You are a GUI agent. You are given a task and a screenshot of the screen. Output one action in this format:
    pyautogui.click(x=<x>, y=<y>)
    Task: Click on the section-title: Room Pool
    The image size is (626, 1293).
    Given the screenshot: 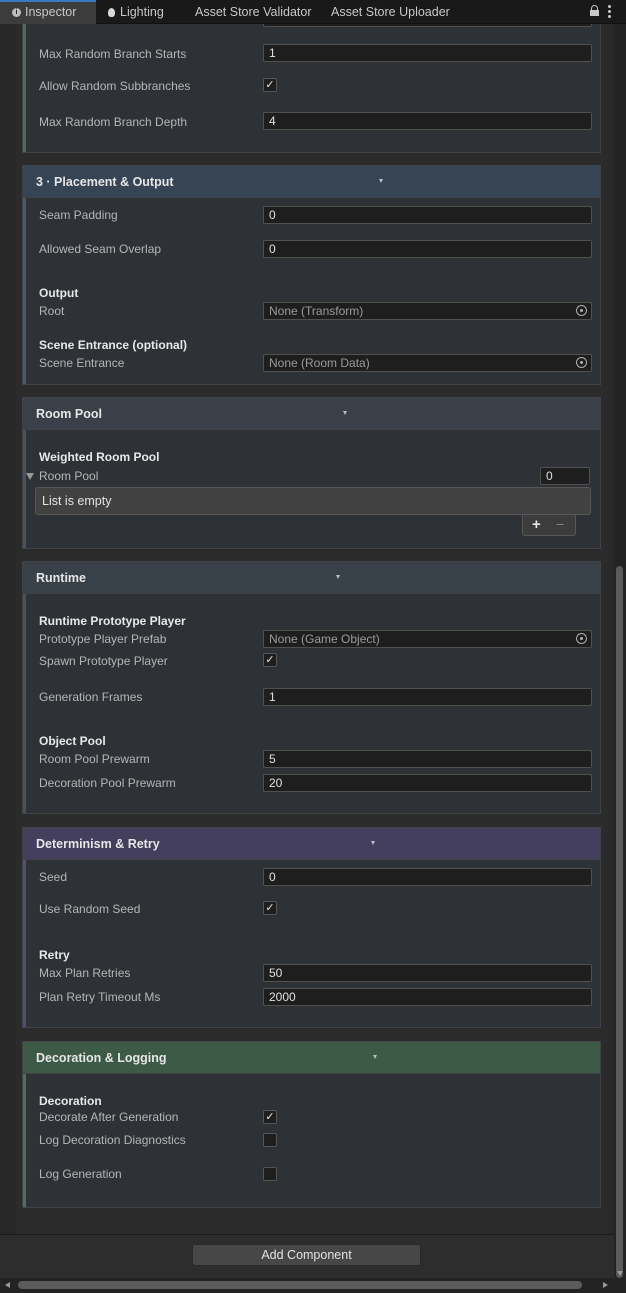 What is the action you would take?
    pyautogui.click(x=69, y=414)
    